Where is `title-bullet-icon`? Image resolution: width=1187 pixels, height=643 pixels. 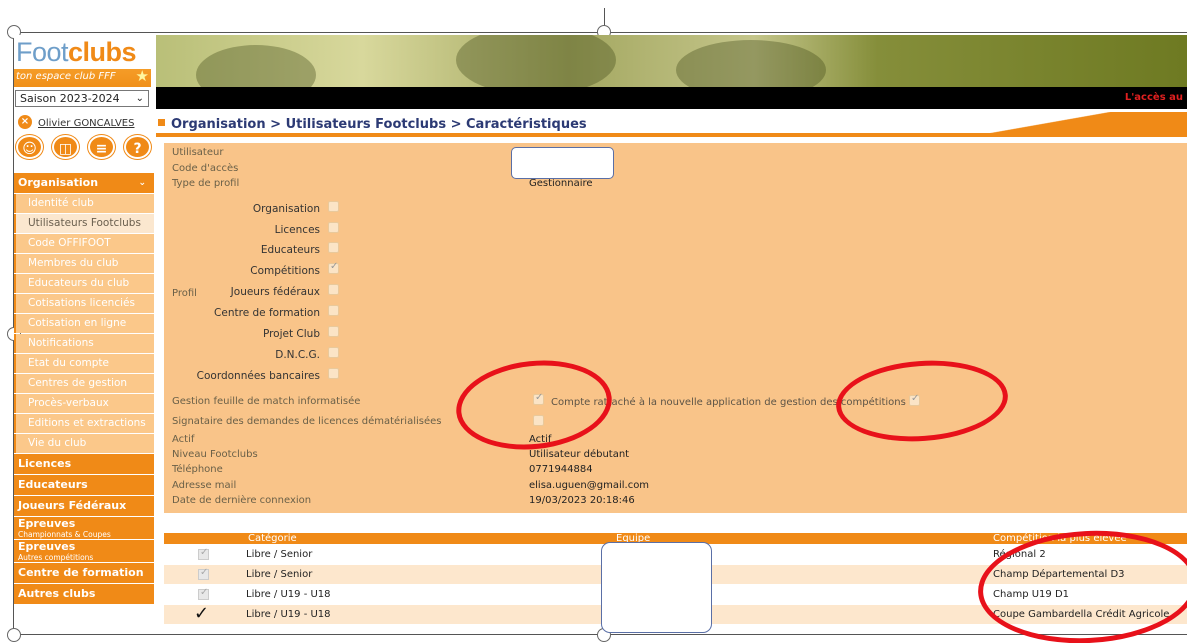
title-bullet-icon is located at coordinates (161, 122).